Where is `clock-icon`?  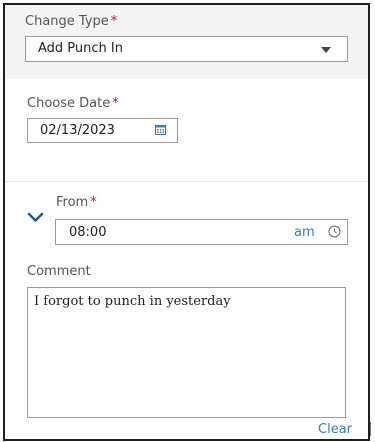 clock-icon is located at coordinates (334, 231).